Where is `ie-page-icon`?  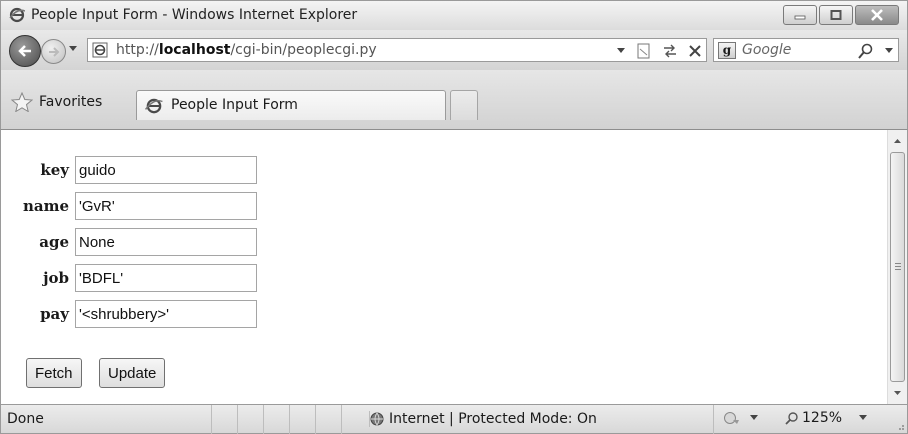
ie-page-icon is located at coordinates (100, 50).